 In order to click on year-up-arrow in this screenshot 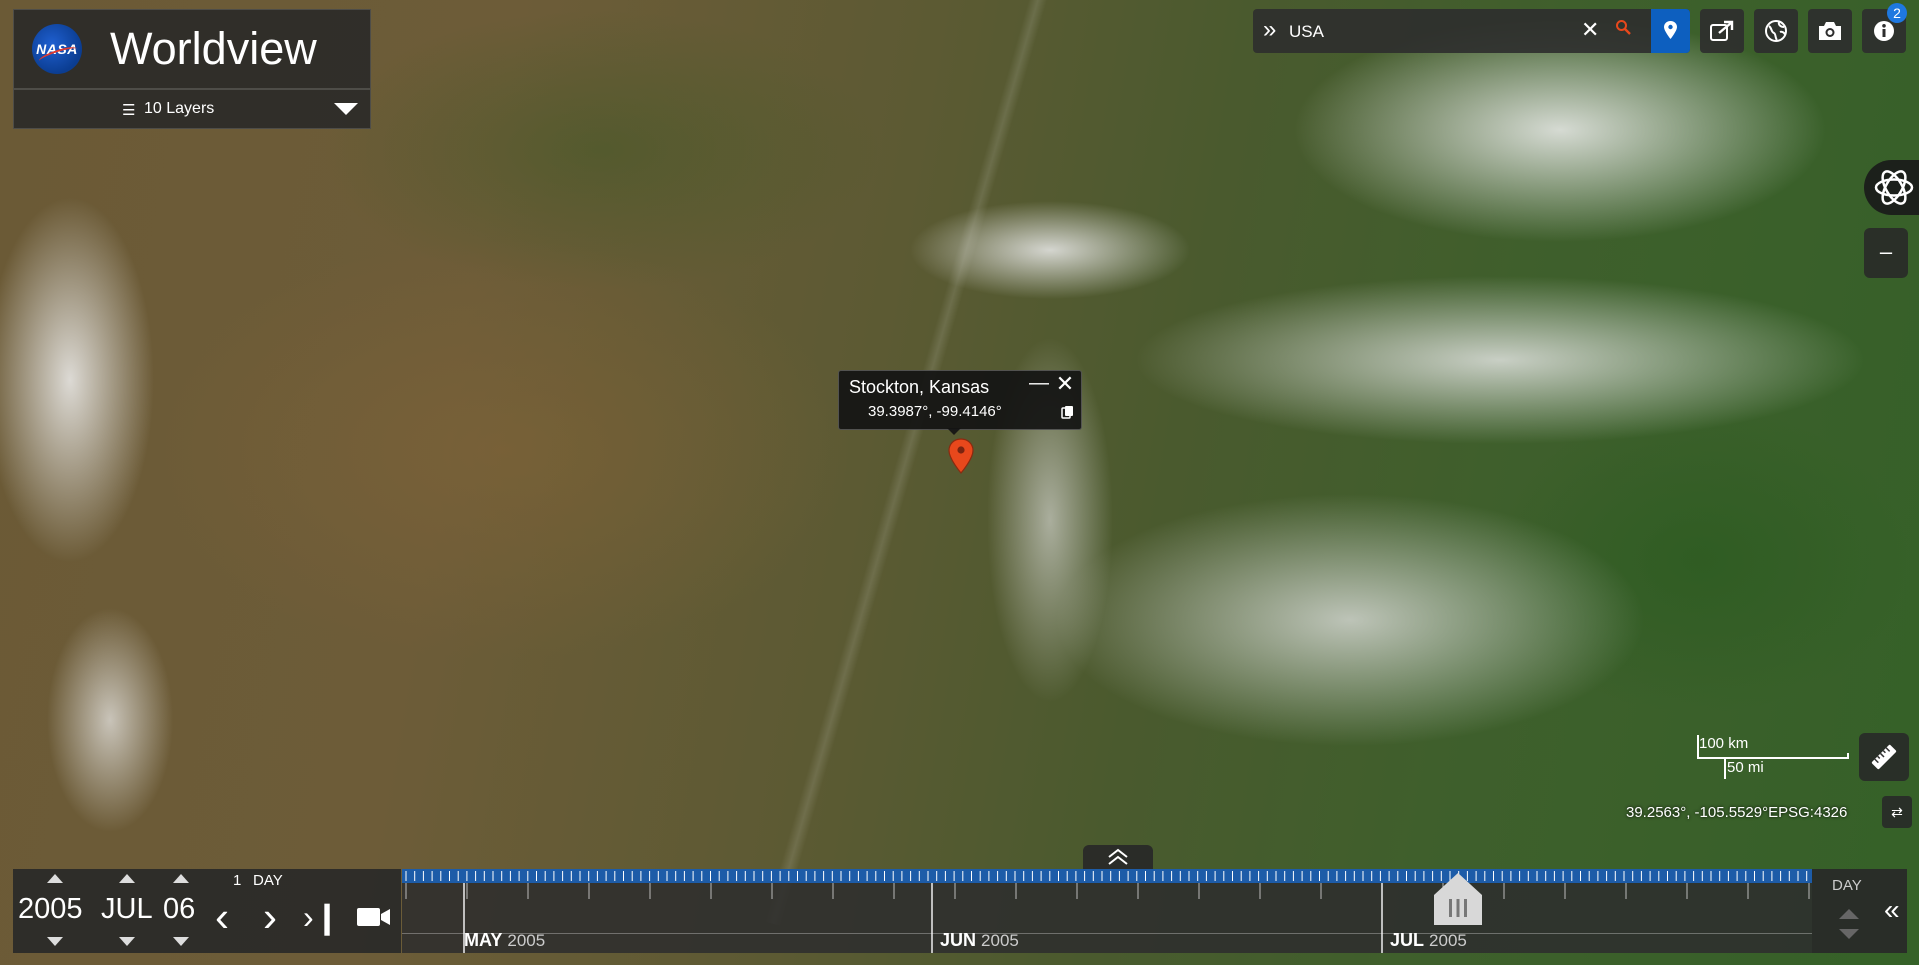, I will do `click(55, 878)`.